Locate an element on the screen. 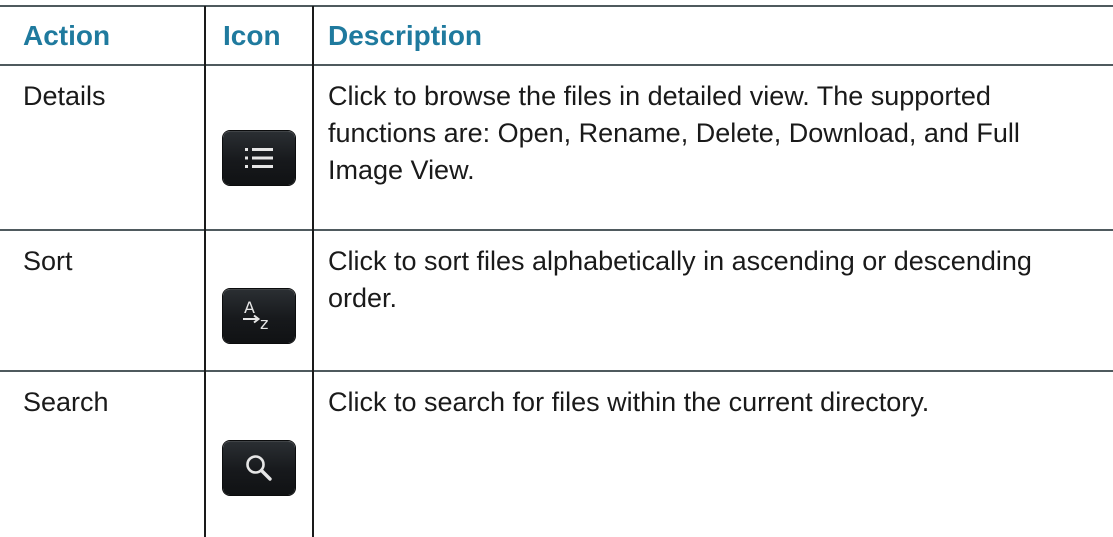 This screenshot has width=1113, height=537. list-icon is located at coordinates (259, 158).